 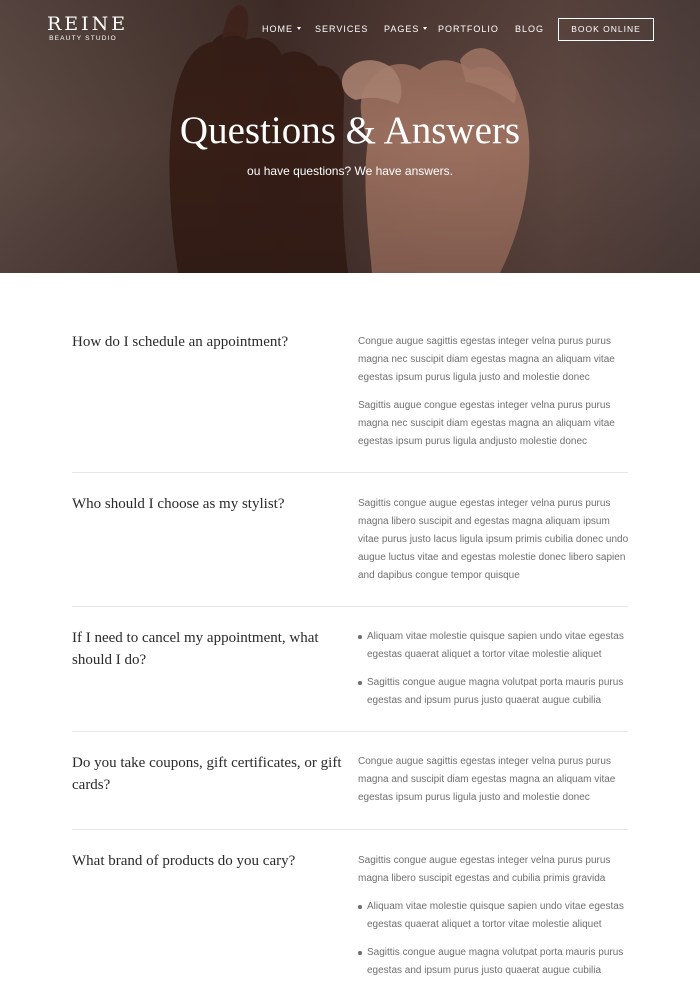 I want to click on nav-item-portfolio: PORTFOLIO, so click(x=468, y=29).